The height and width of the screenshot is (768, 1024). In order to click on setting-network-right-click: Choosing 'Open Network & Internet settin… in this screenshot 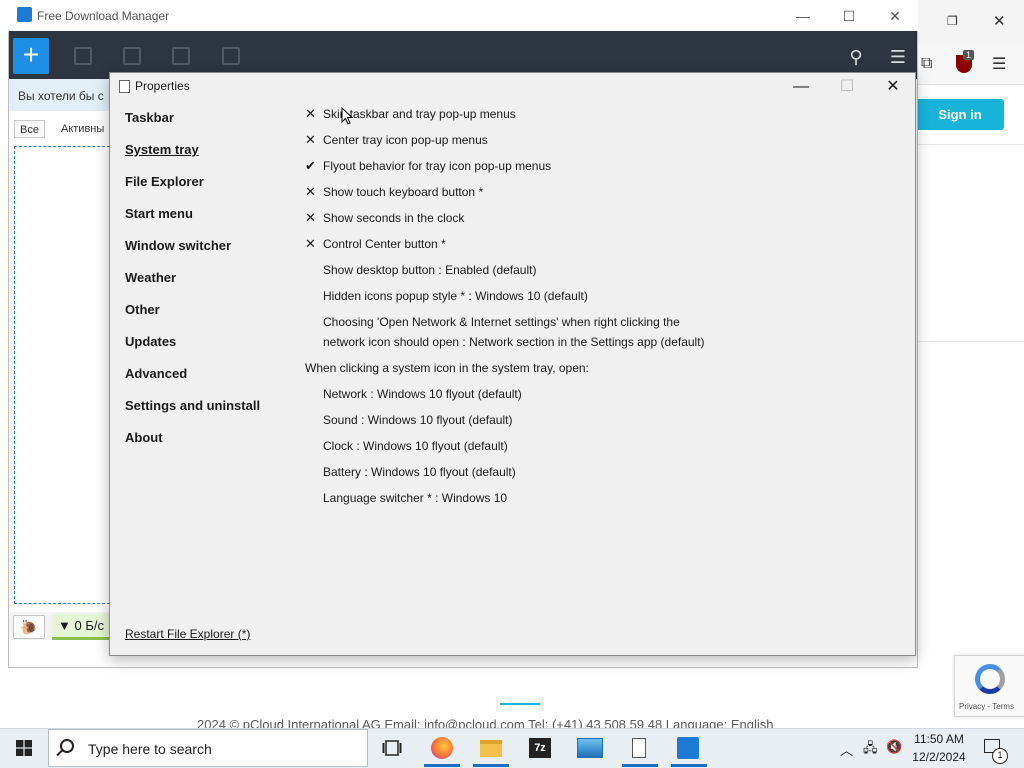, I will do `click(501, 322)`.